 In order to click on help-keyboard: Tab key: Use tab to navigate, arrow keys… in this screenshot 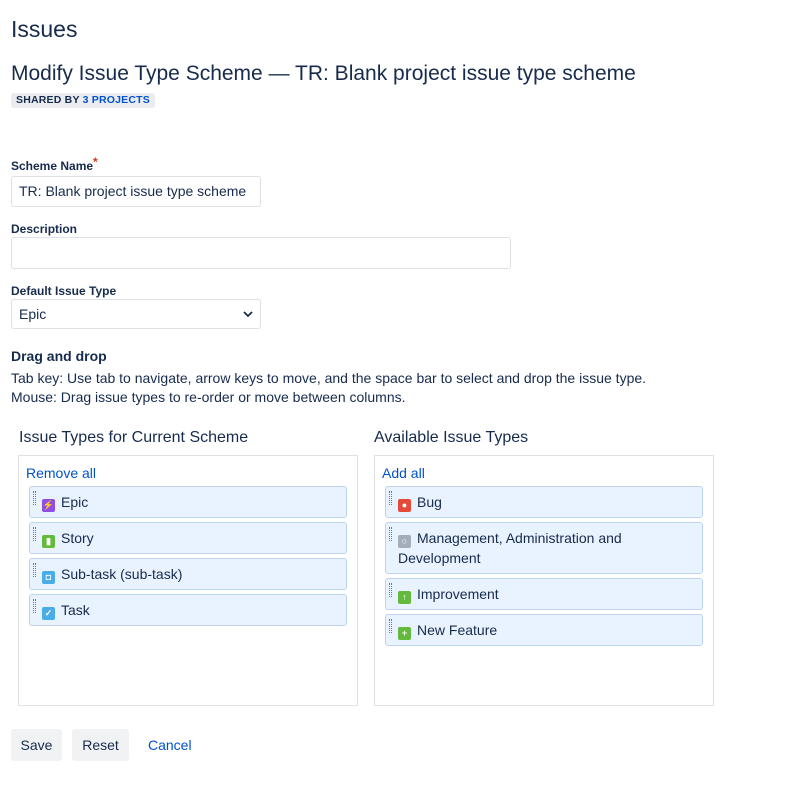, I will do `click(329, 378)`.